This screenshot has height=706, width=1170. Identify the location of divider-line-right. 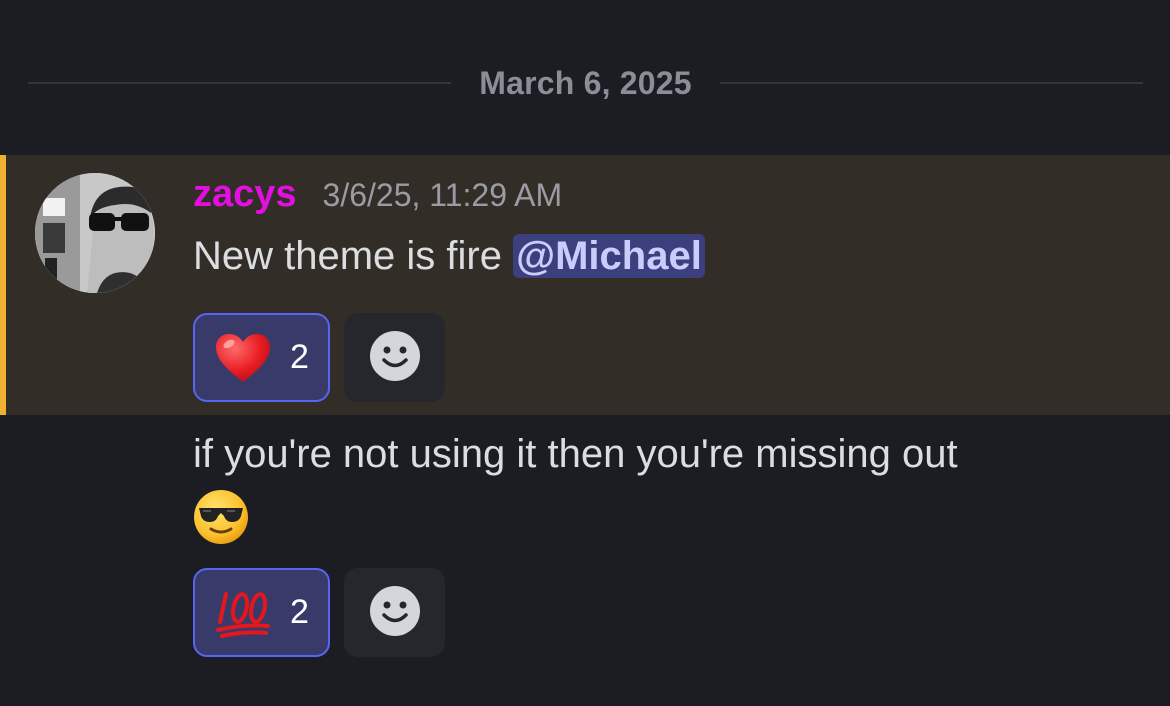
(931, 83).